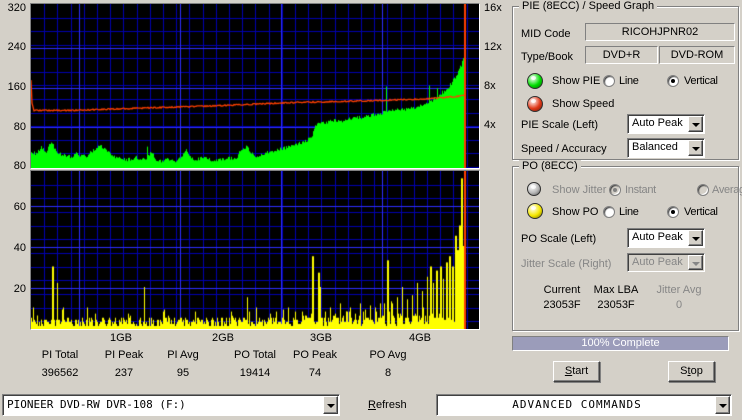  What do you see at coordinates (576, 81) in the screenshot?
I see `show-pie-label: Show PIE` at bounding box center [576, 81].